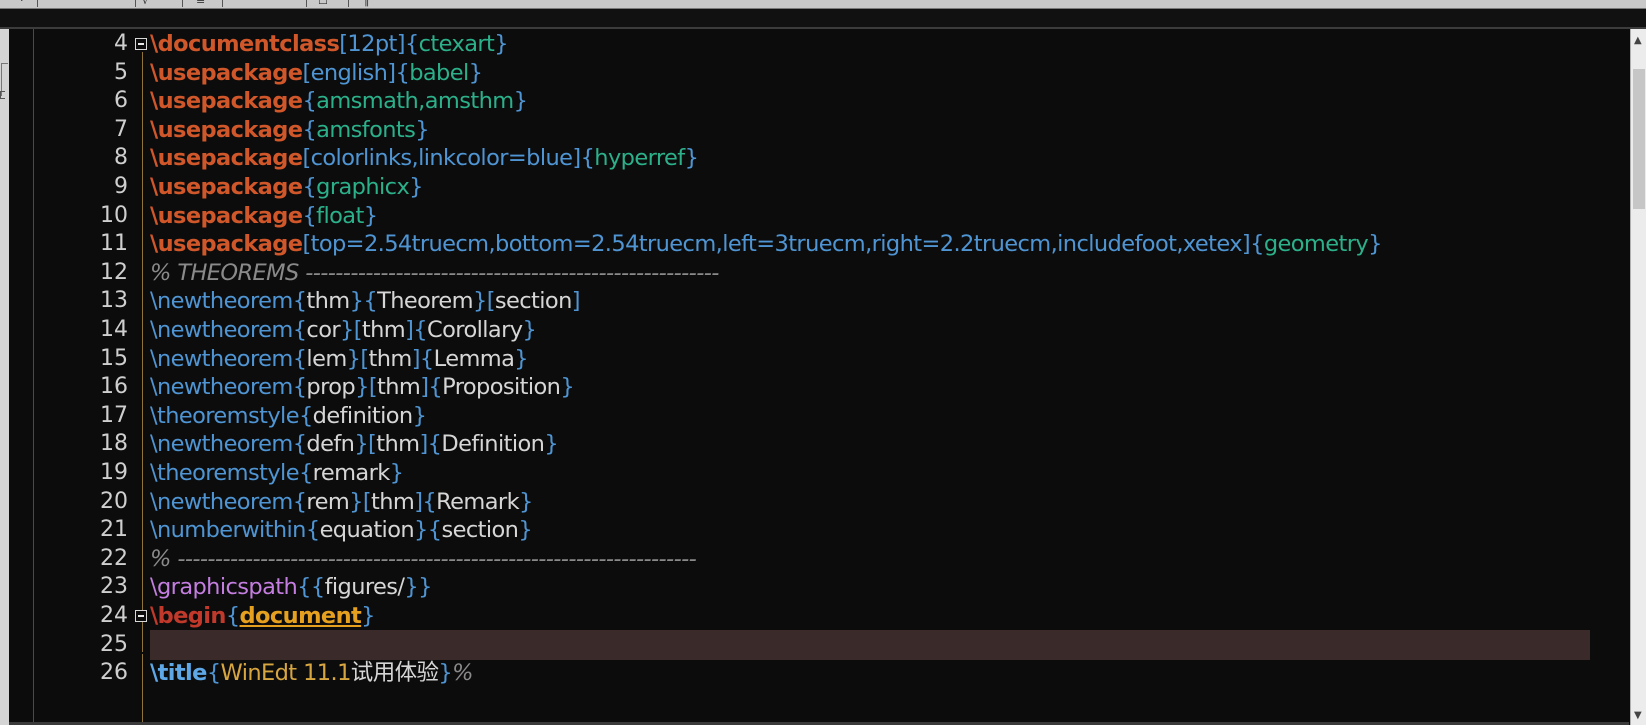 The image size is (1646, 725). I want to click on split-marker, so click(2, 95).